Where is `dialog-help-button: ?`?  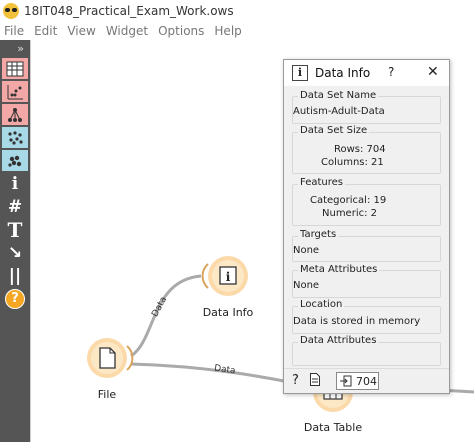
dialog-help-button: ? is located at coordinates (391, 72).